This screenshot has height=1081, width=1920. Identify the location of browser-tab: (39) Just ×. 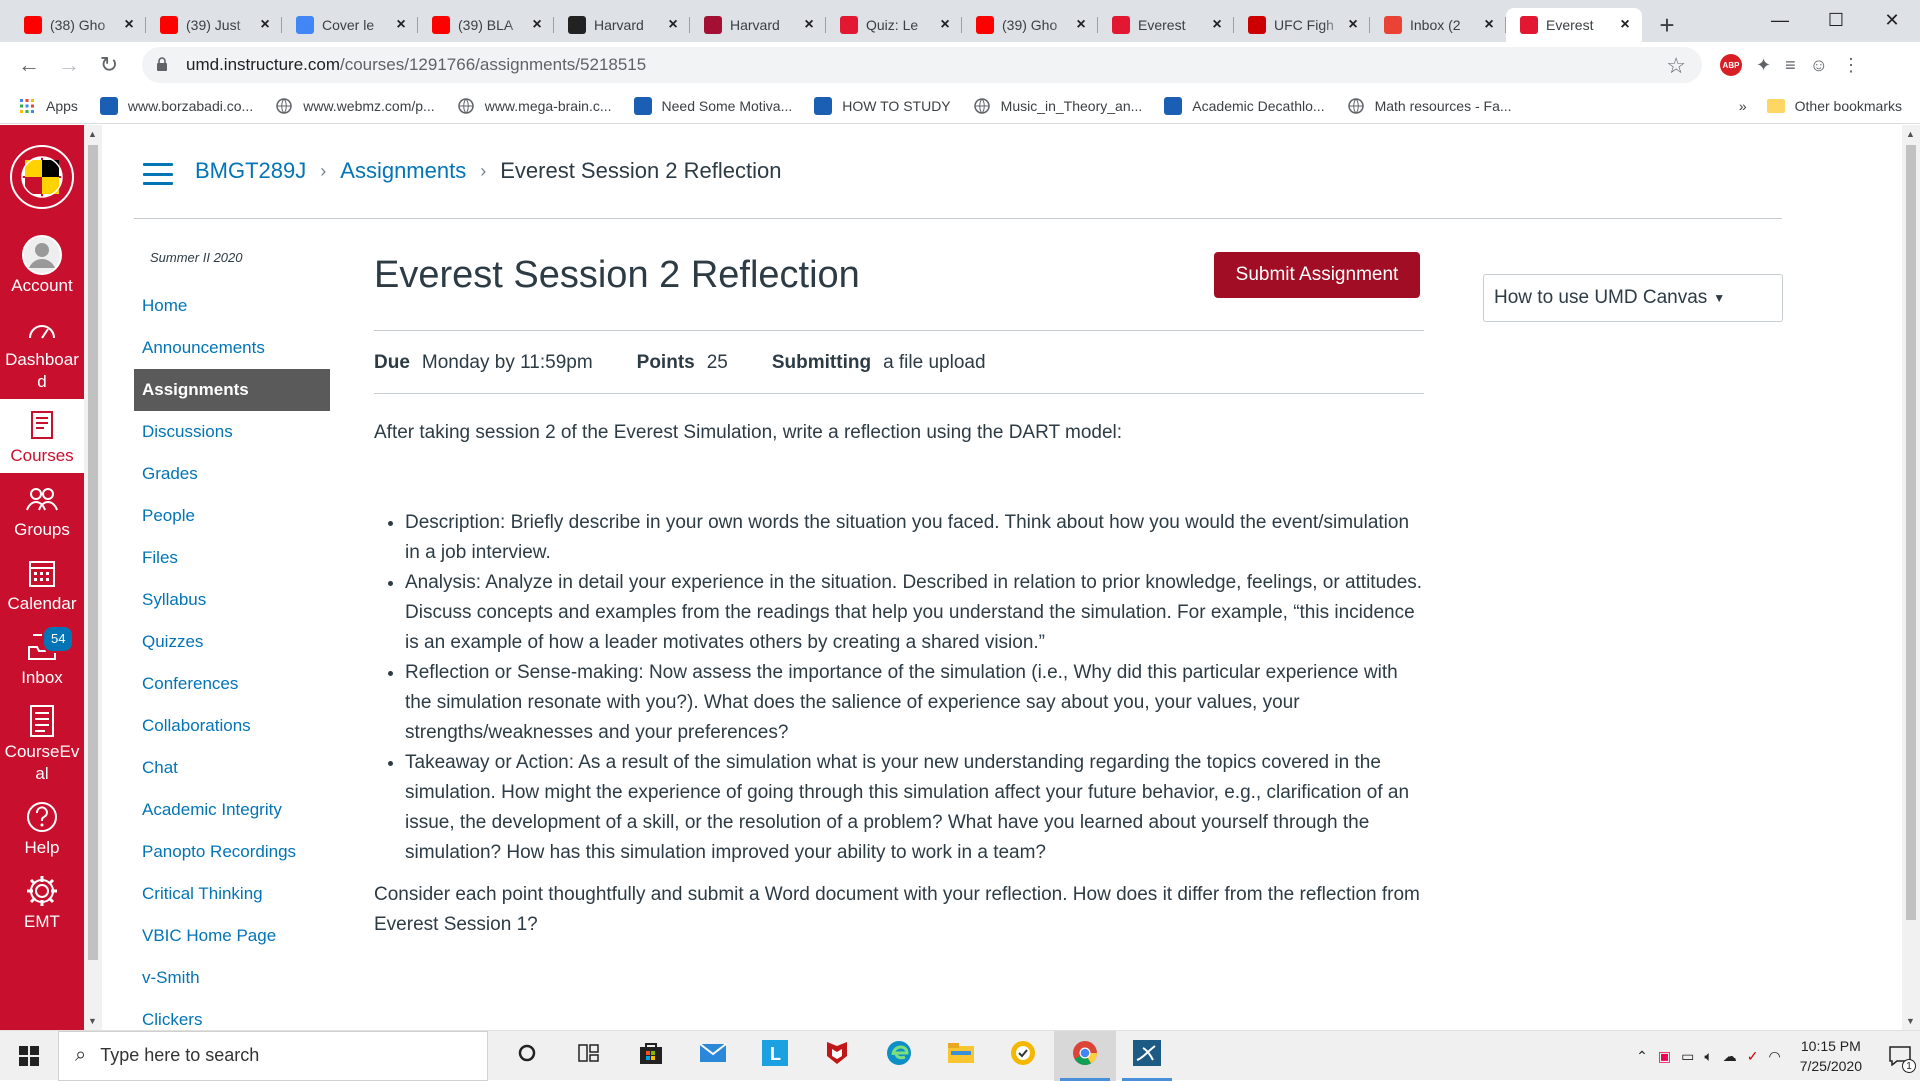
(214, 25).